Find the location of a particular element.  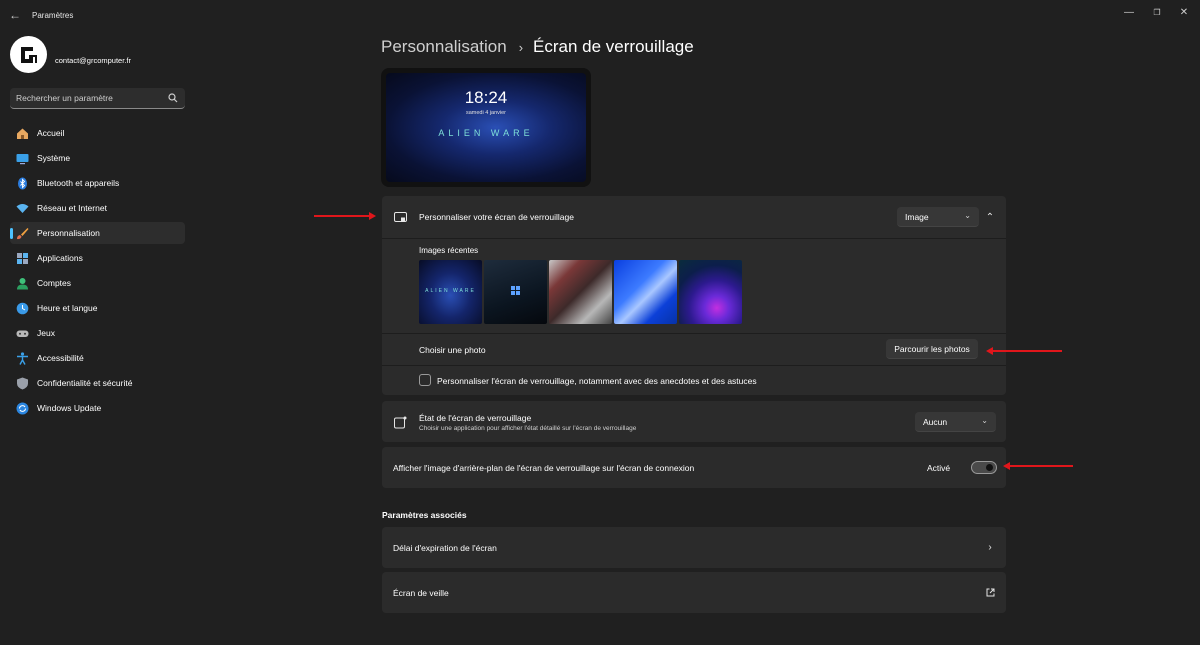

sidebar-item-applications: Applications is located at coordinates (97, 258).